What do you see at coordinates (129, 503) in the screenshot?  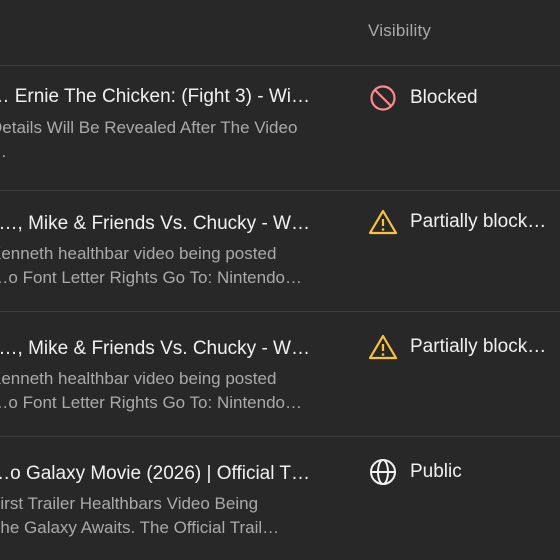 I see `video-description: First Trailer Healthbars Video Being` at bounding box center [129, 503].